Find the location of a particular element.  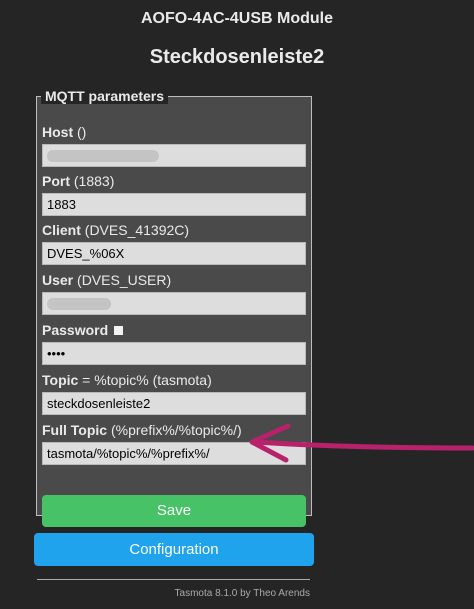

port-input: 1883 is located at coordinates (174, 204).